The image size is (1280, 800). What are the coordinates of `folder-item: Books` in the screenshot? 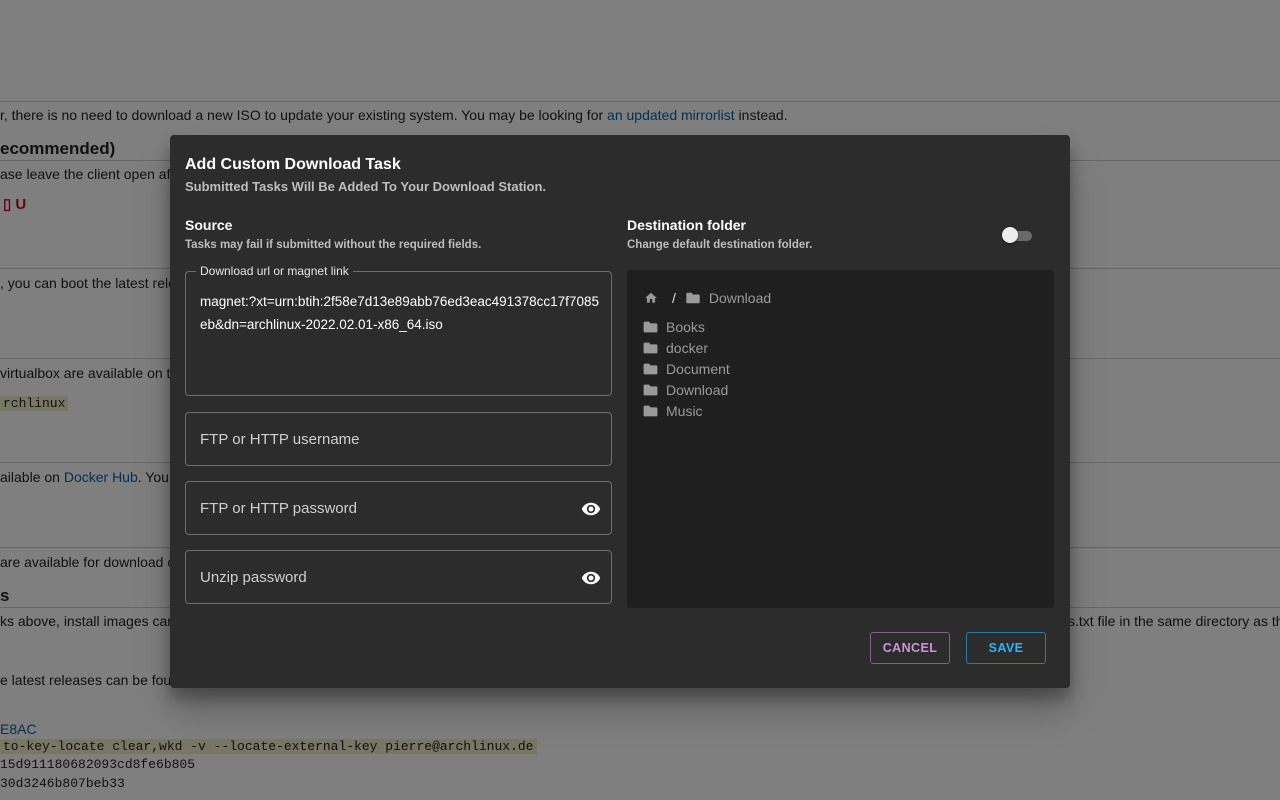 It's located at (686, 326).